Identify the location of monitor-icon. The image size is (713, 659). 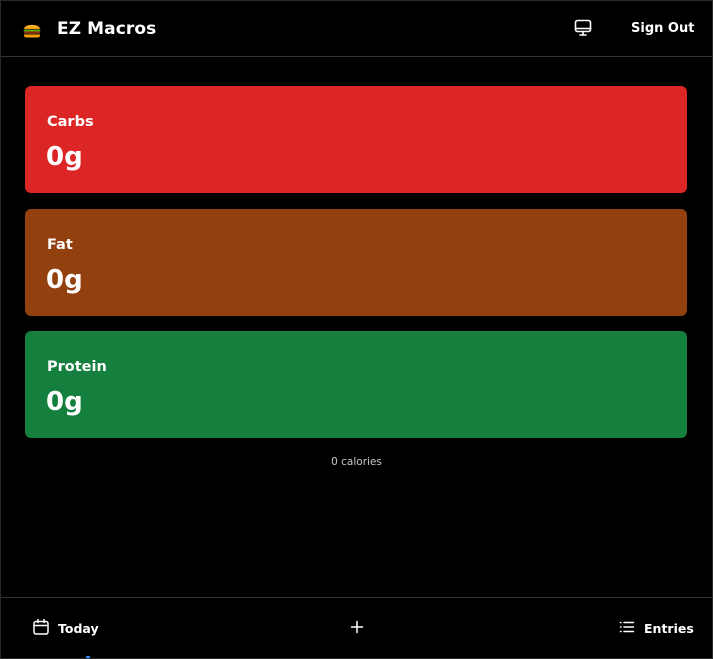
(583, 30).